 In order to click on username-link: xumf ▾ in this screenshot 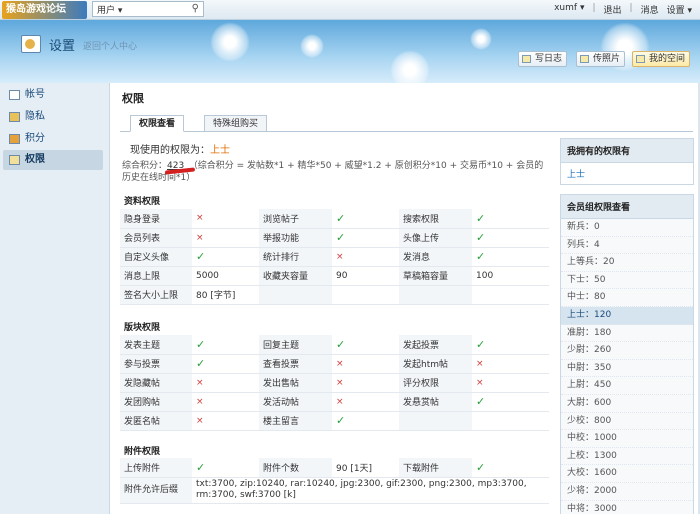, I will do `click(569, 9)`.